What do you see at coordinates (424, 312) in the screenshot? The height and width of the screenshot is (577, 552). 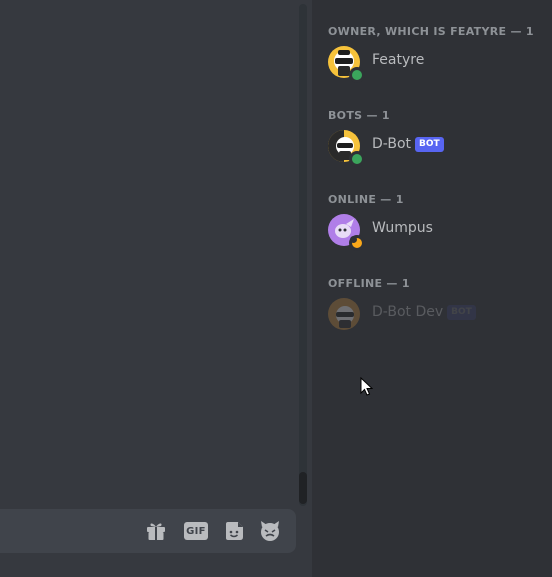 I see `member-name: D-Bot Dev BOT` at bounding box center [424, 312].